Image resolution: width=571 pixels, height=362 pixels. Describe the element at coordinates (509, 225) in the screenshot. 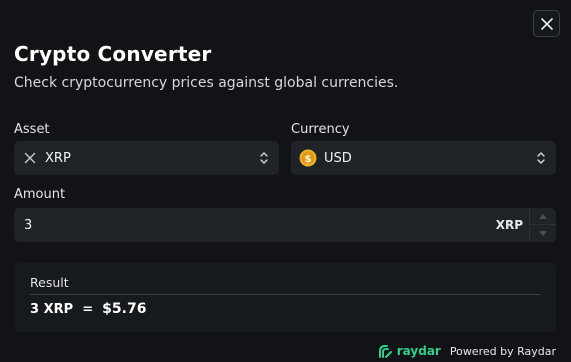

I see `amount-unit: XRP` at that location.